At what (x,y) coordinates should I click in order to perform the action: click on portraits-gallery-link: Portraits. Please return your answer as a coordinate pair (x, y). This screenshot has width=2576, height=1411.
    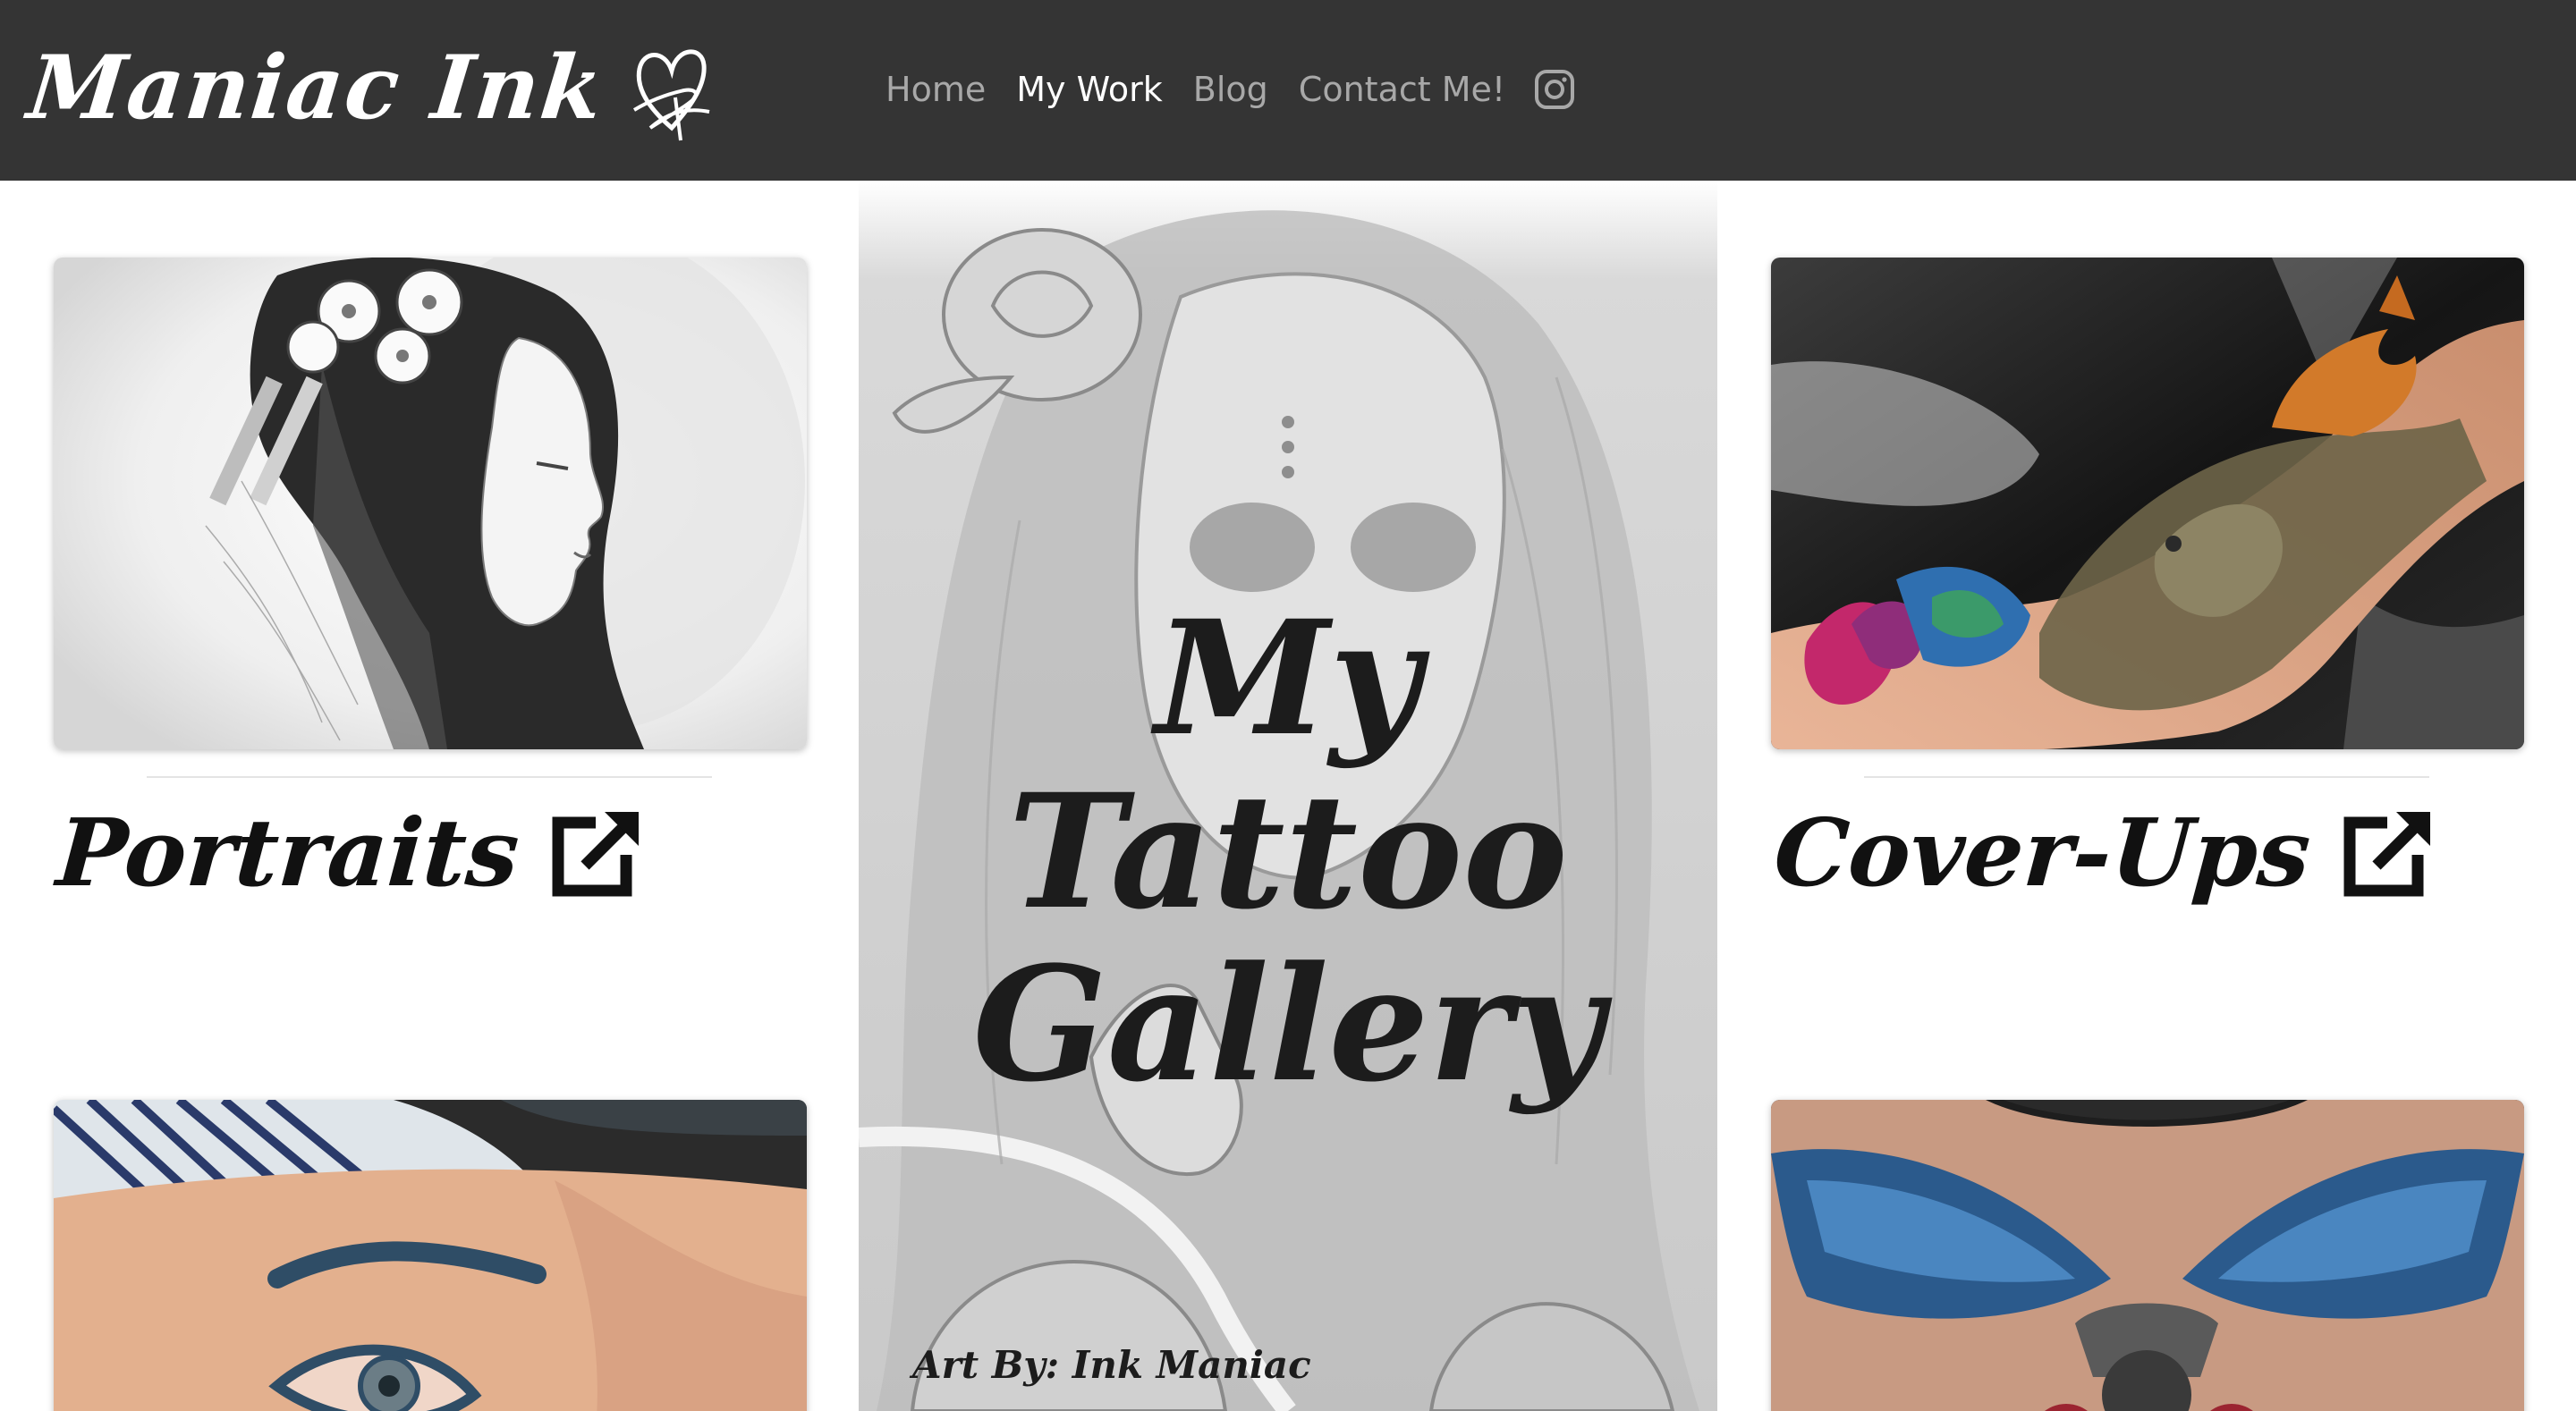
    Looking at the image, I should click on (349, 853).